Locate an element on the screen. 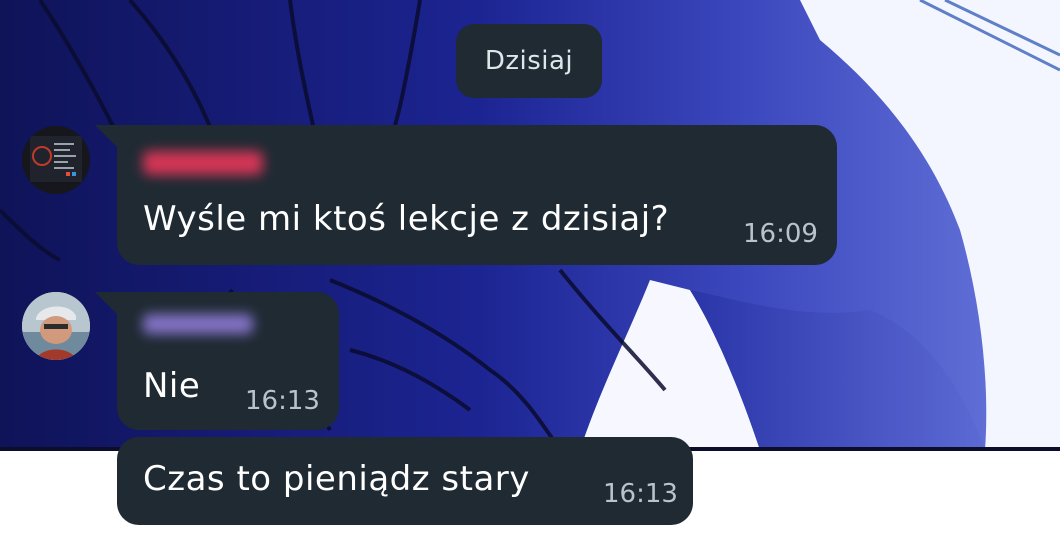 Image resolution: width=1060 pixels, height=543 pixels. date-separator-chip: Dzisiaj is located at coordinates (529, 61).